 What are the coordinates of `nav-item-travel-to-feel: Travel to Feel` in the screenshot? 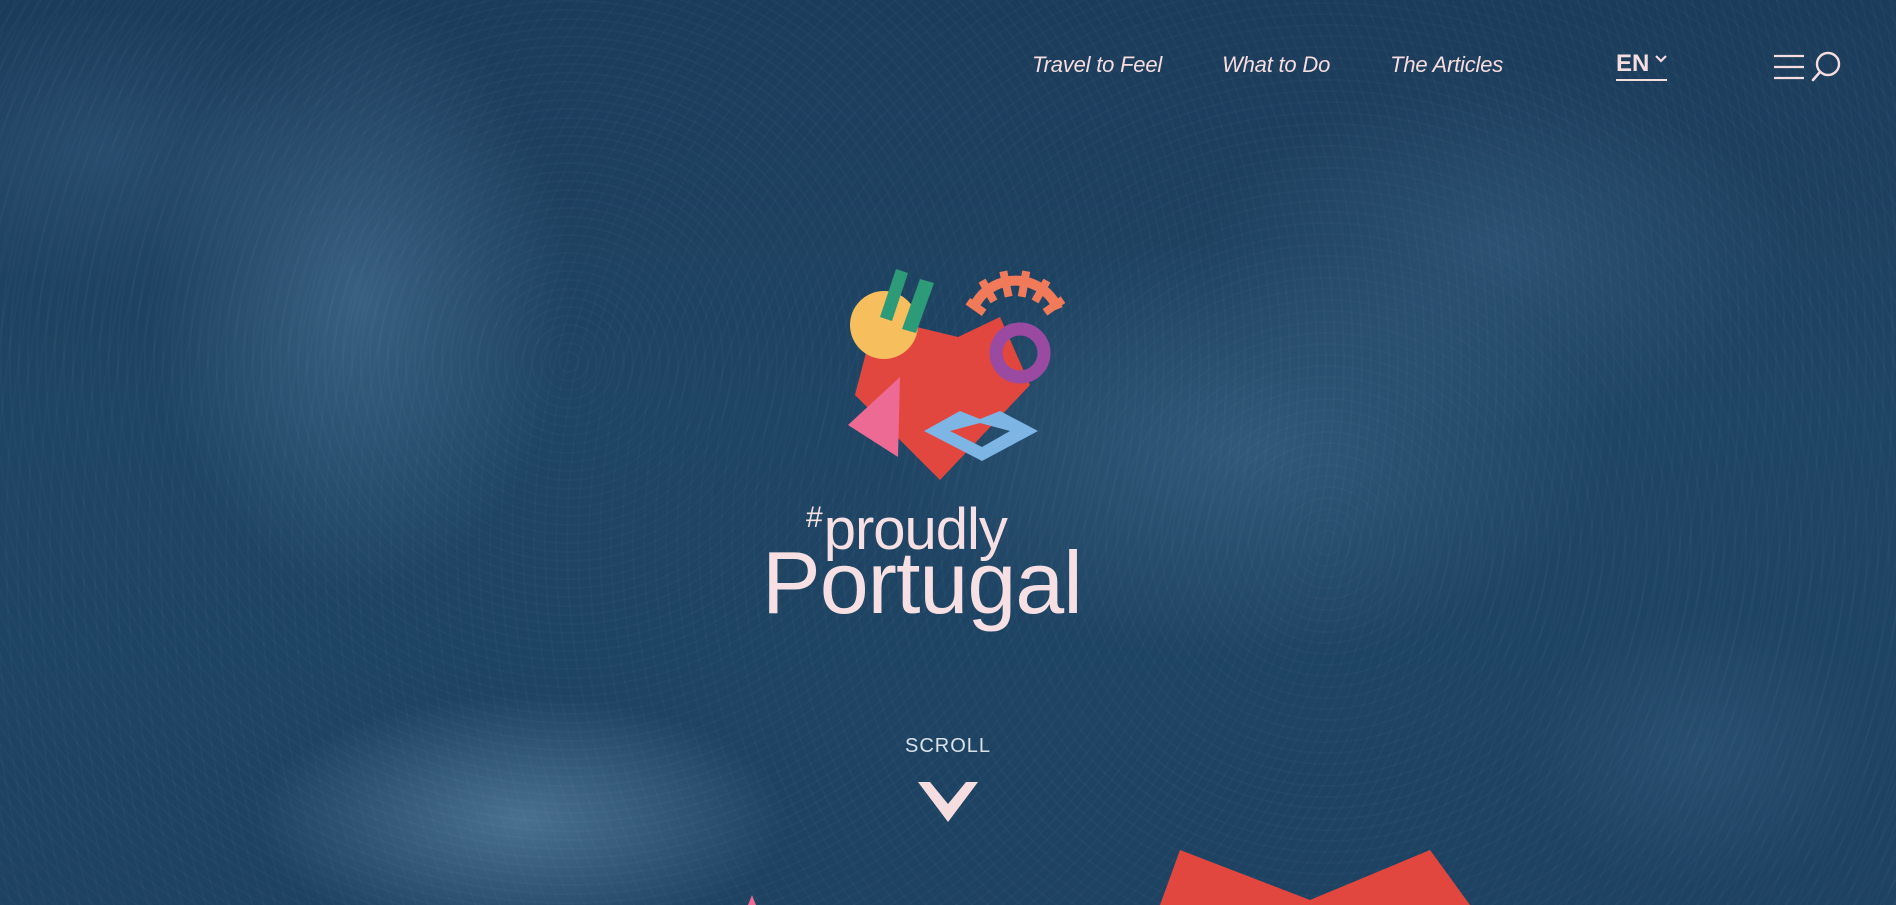 It's located at (1097, 65).